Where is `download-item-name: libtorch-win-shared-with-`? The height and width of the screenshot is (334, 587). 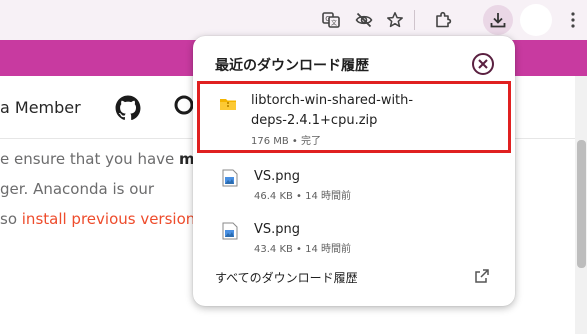
download-item-name: libtorch-win-shared-with- is located at coordinates (332, 100).